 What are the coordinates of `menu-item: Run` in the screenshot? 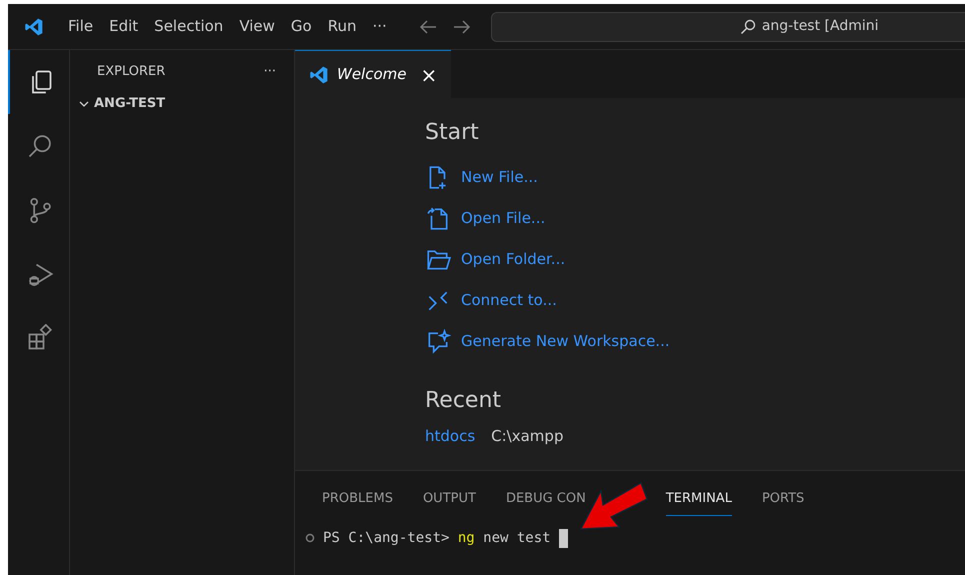 It's located at (342, 26).